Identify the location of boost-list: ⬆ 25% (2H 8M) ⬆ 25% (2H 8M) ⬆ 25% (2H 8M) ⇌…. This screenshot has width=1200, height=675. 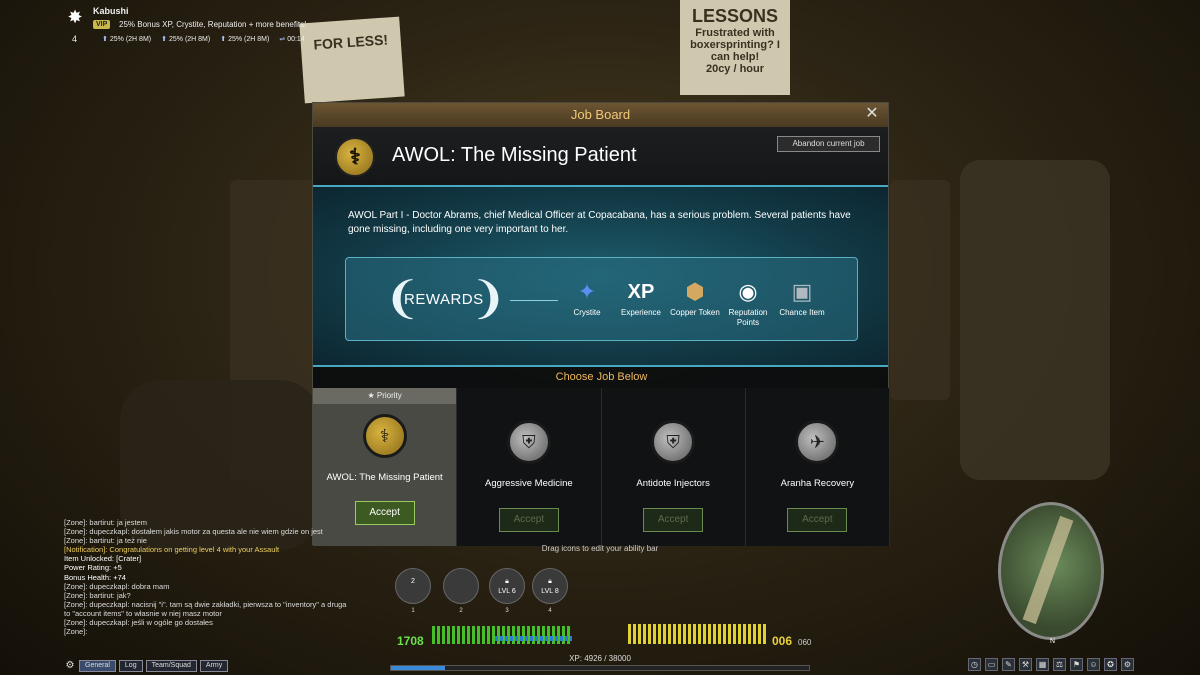
(203, 39).